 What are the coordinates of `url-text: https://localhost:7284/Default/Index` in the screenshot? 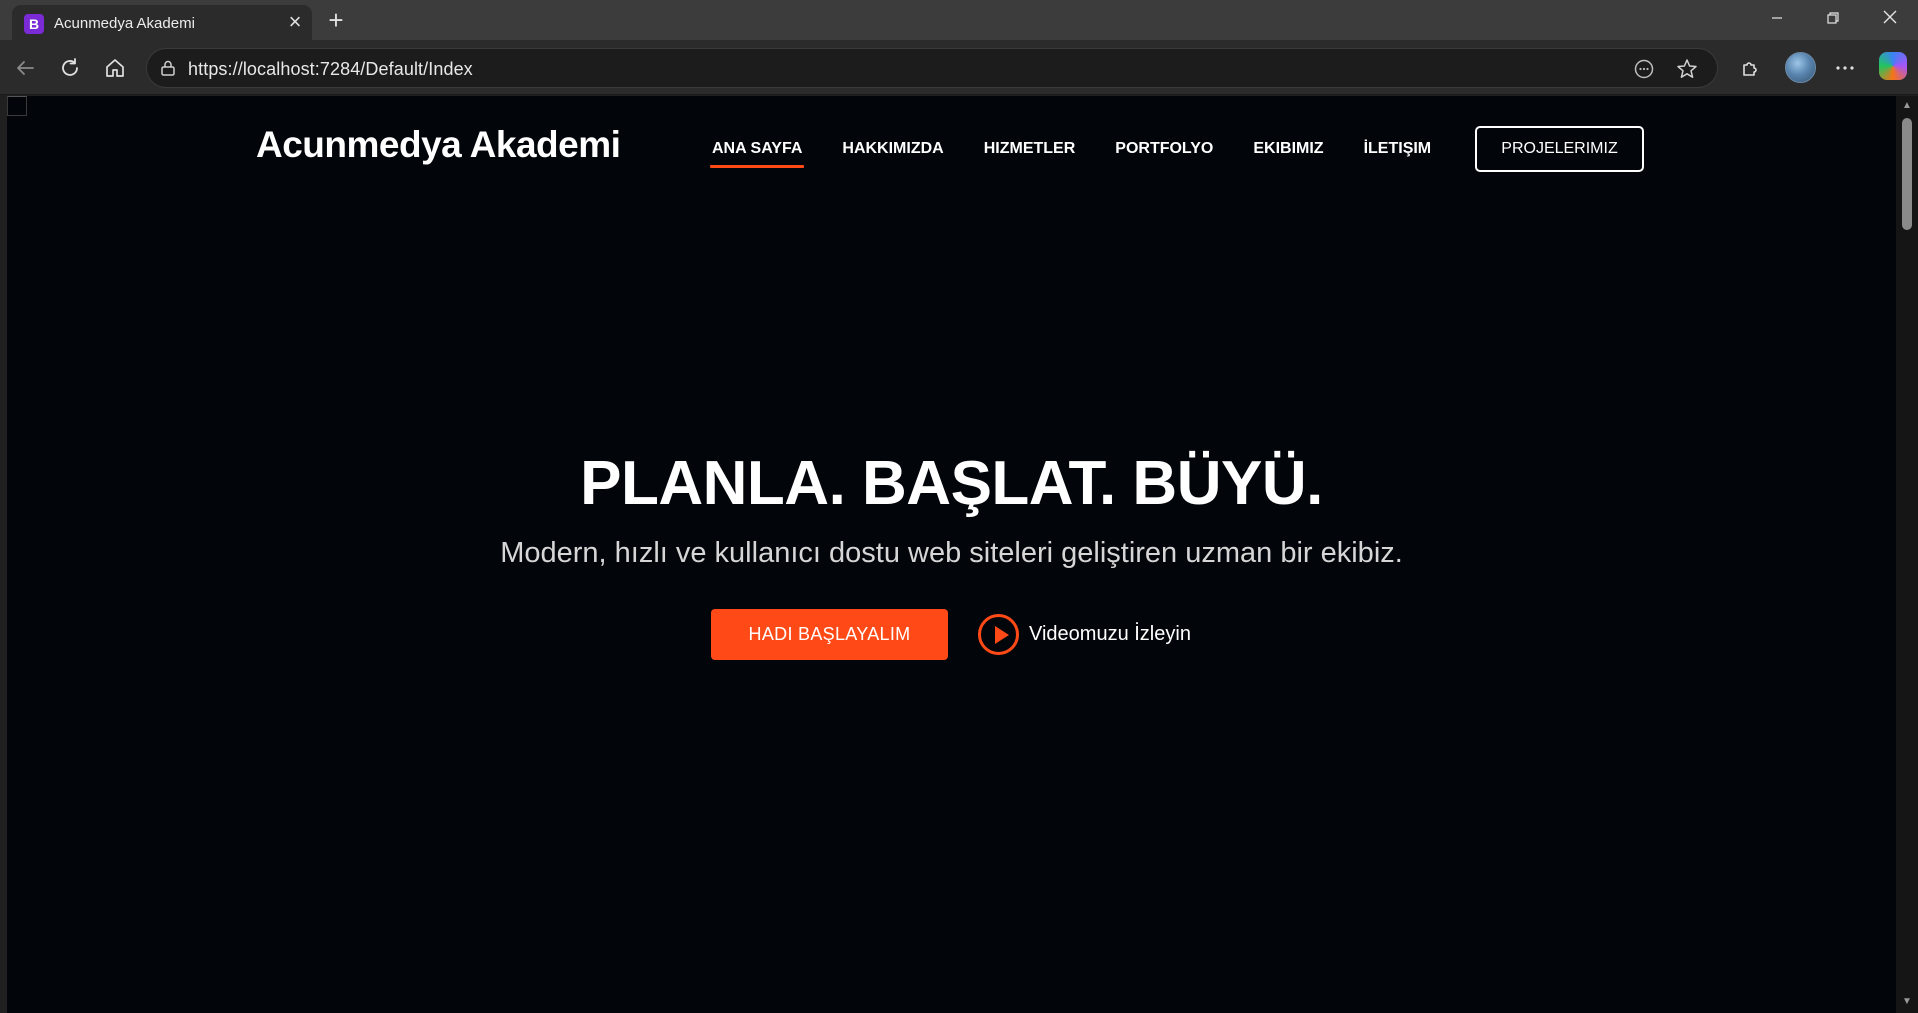 It's located at (330, 69).